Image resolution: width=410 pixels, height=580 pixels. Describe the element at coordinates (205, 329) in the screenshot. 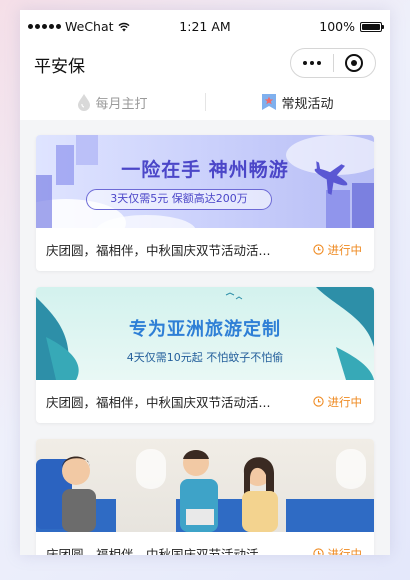

I see `banner-headline: 专为亚洲旅游定制` at that location.